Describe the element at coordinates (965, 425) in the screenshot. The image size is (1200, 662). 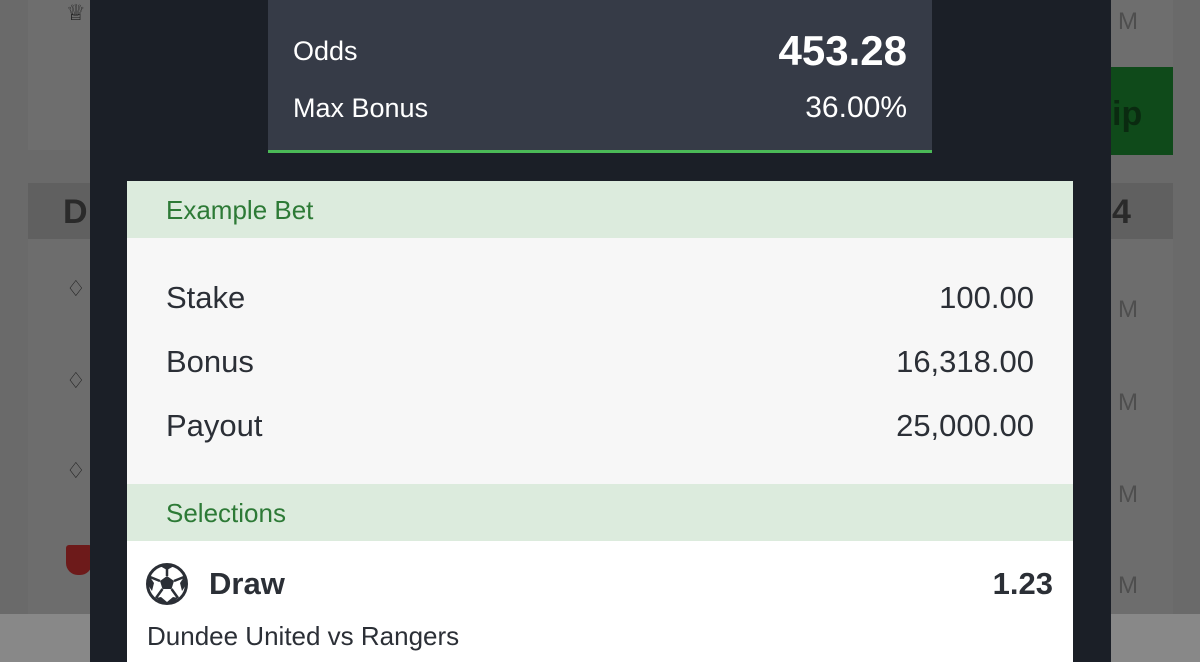
I see `payout-value: 25,000.00` at that location.